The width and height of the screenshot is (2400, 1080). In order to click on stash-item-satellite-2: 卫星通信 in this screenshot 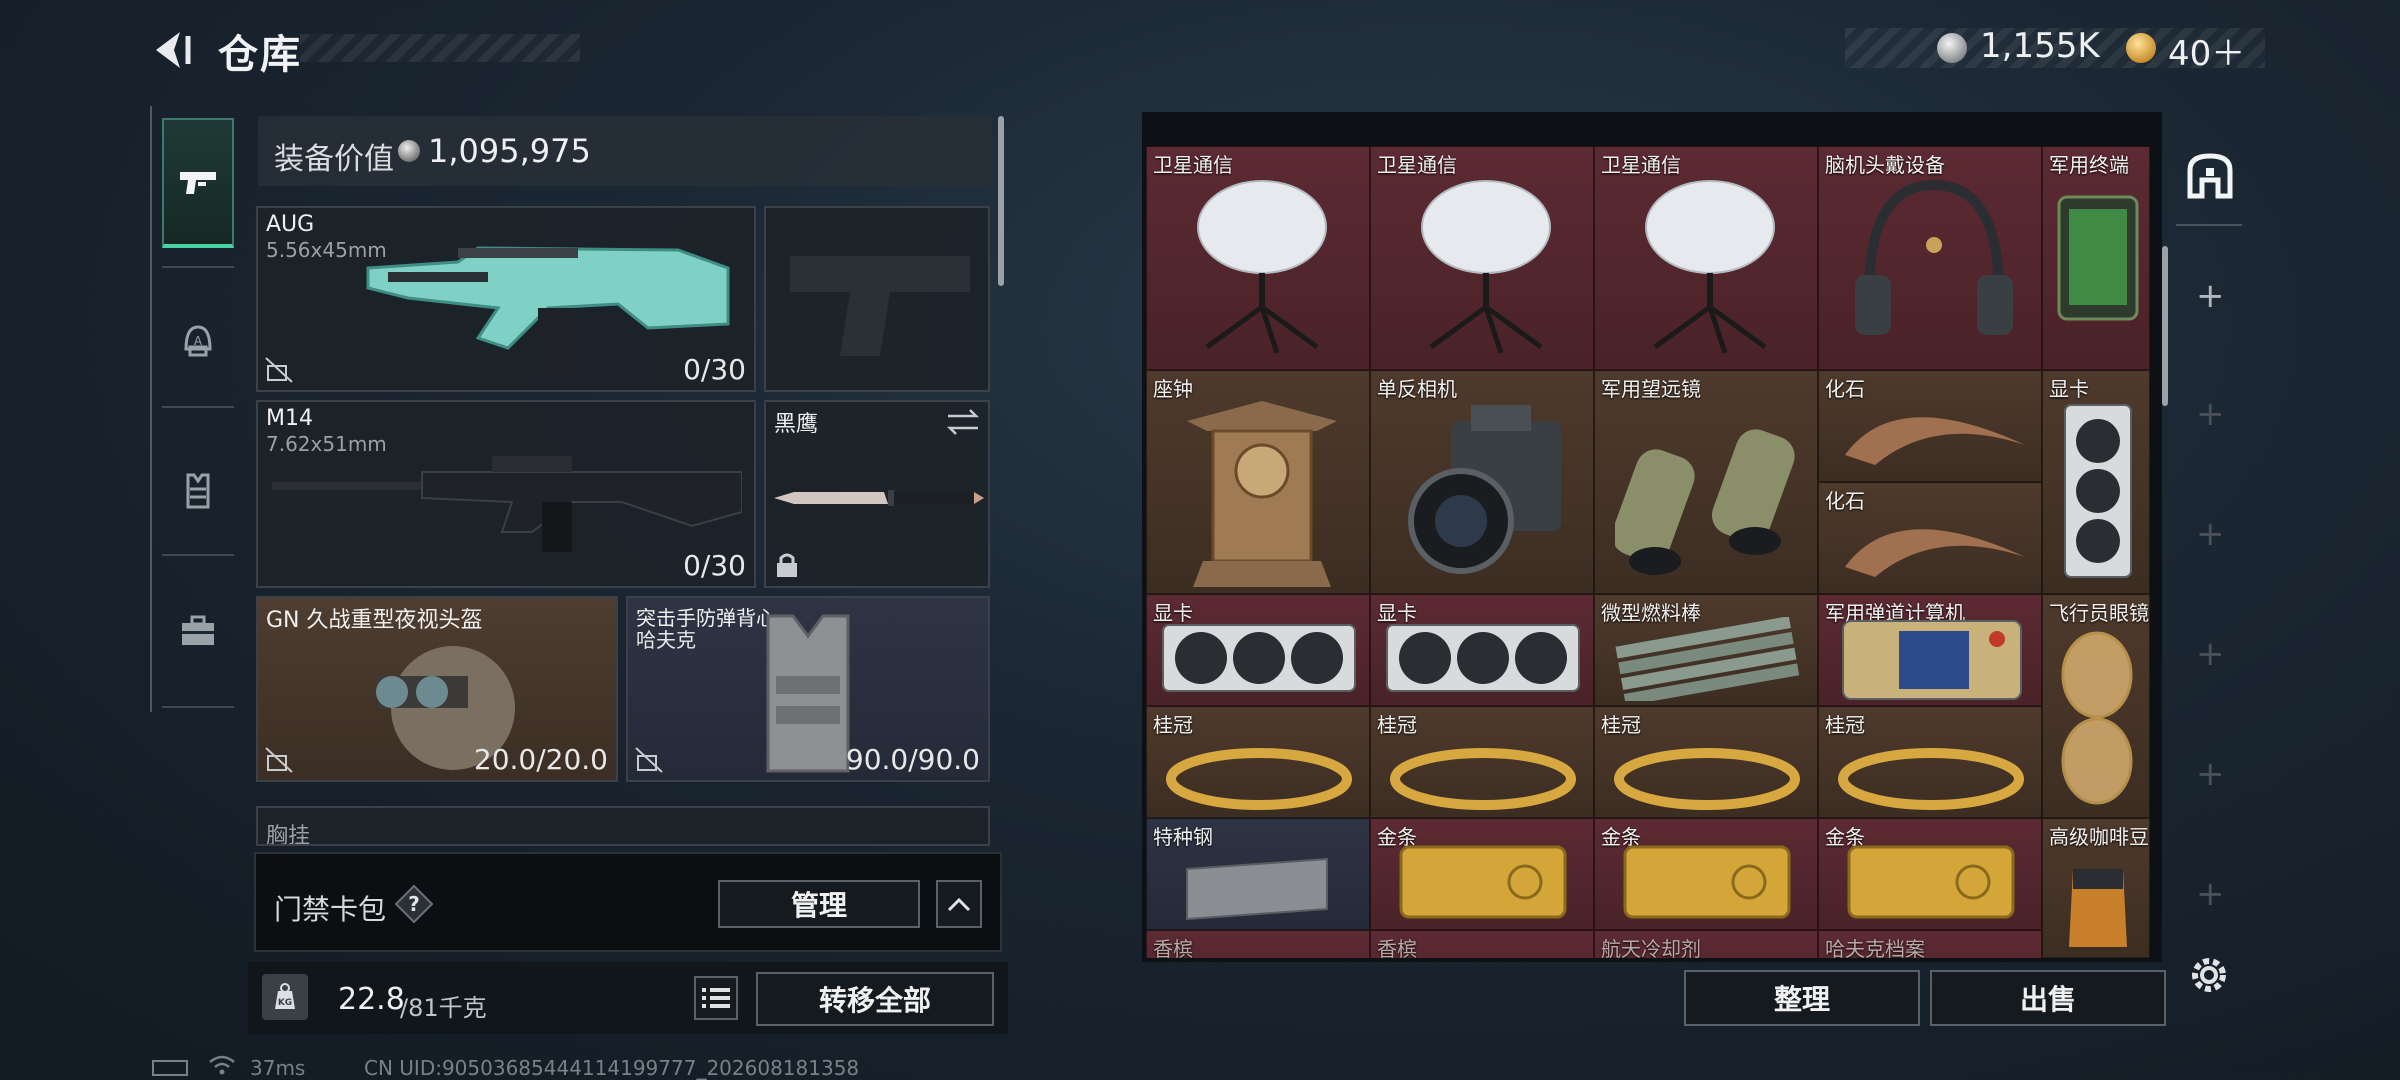, I will do `click(1482, 258)`.